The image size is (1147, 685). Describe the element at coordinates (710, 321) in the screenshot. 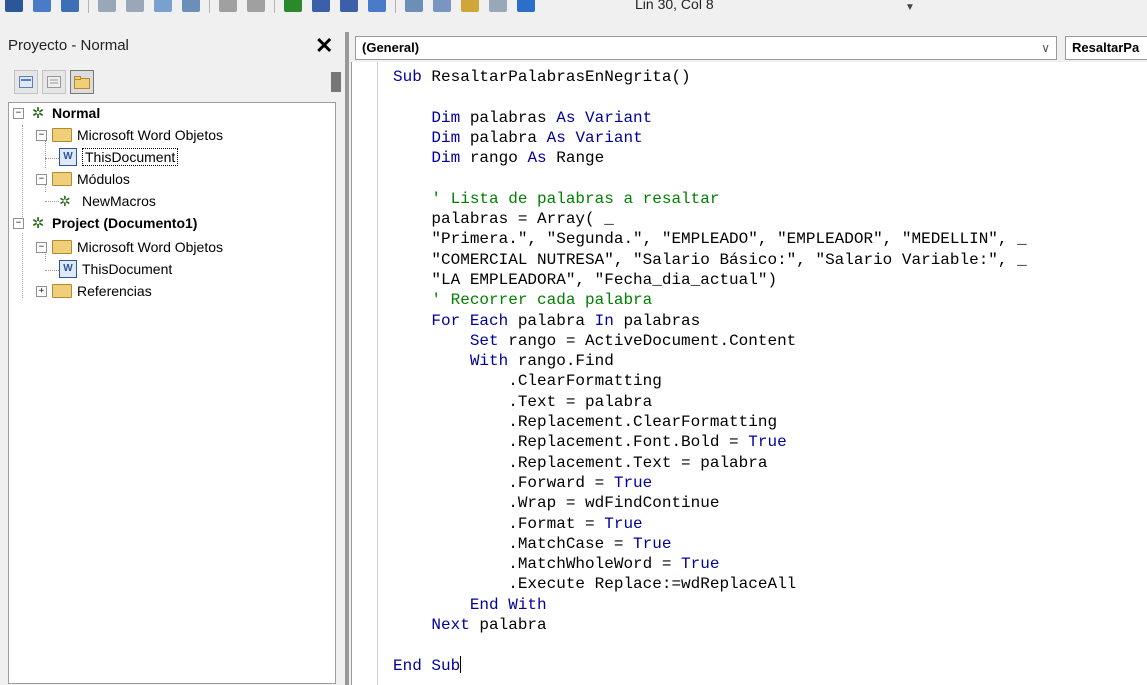

I see `code-line: For Each palabra In palabras` at that location.